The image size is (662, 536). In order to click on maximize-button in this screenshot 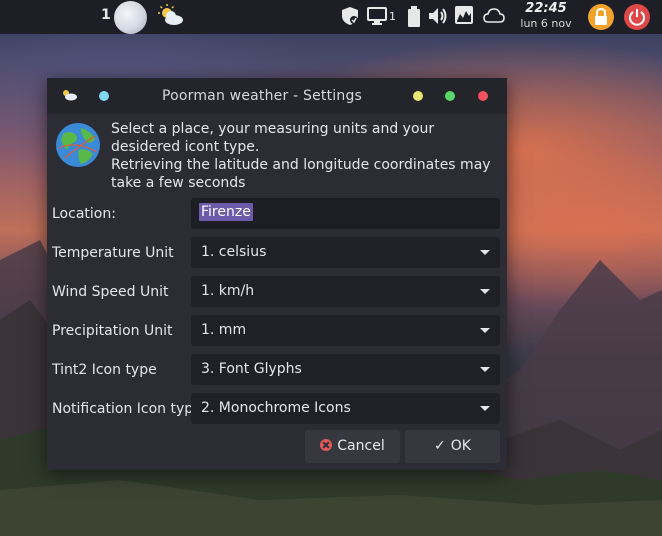, I will do `click(450, 96)`.